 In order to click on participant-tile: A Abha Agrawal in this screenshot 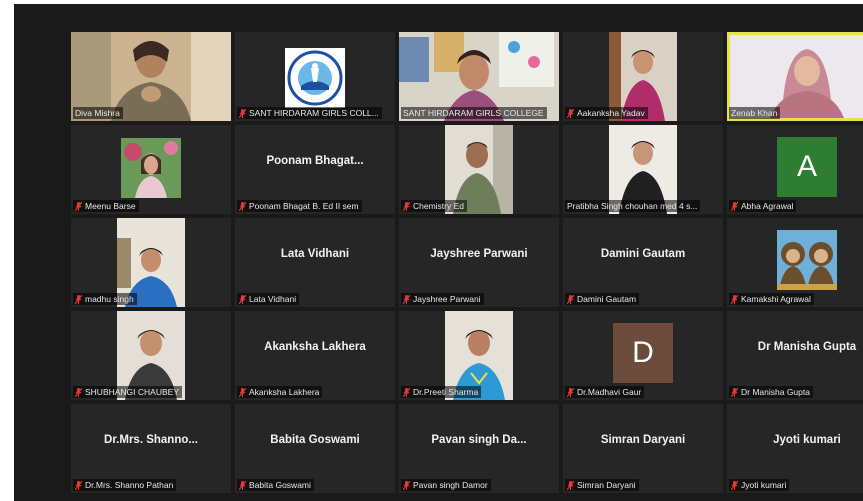, I will do `click(795, 169)`.